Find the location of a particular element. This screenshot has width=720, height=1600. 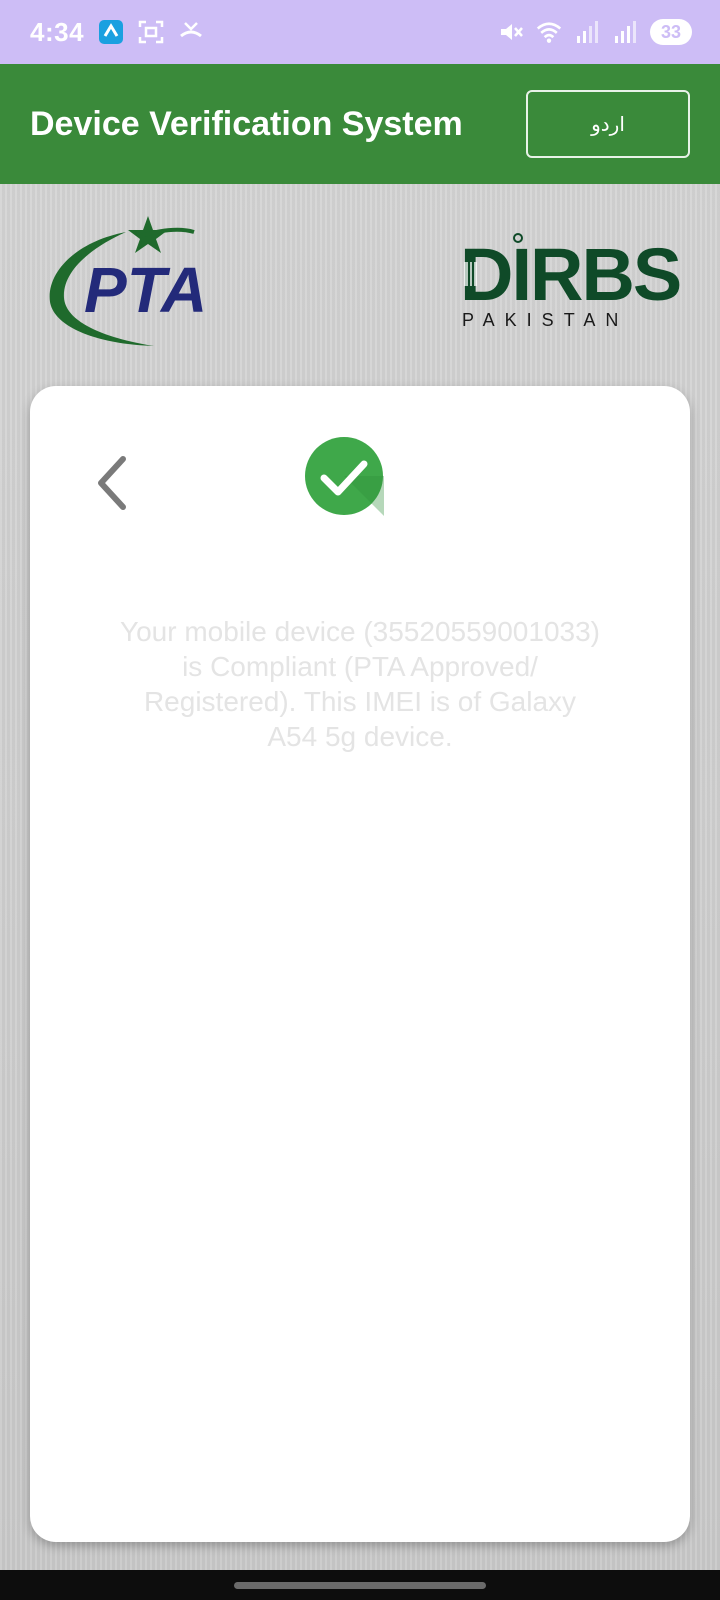

battery-indicator: 33 is located at coordinates (671, 32).